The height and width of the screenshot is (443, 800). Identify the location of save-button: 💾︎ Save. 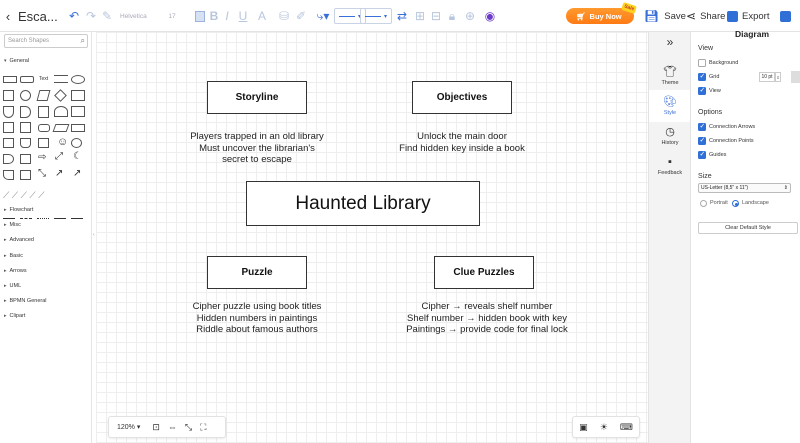
(665, 16).